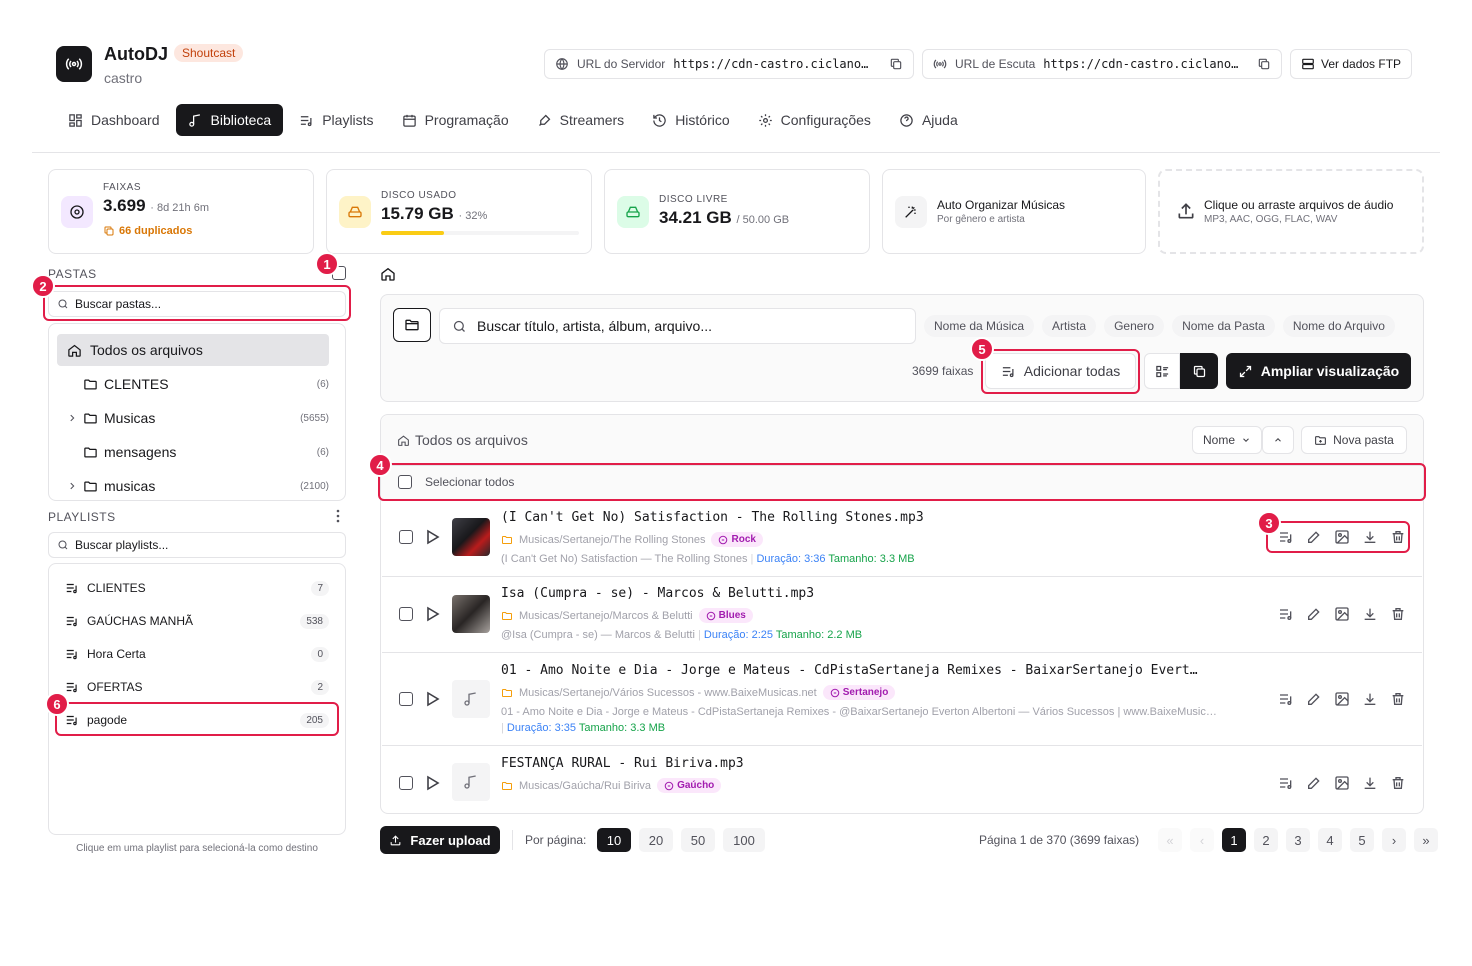 The image size is (1472, 966). Describe the element at coordinates (229, 120) in the screenshot. I see `nav-biblioteca: Biblioteca` at that location.